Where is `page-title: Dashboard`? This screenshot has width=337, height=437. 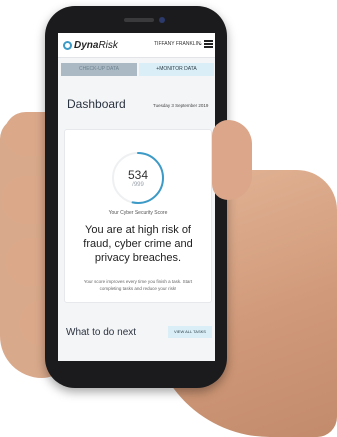 page-title: Dashboard is located at coordinates (96, 104).